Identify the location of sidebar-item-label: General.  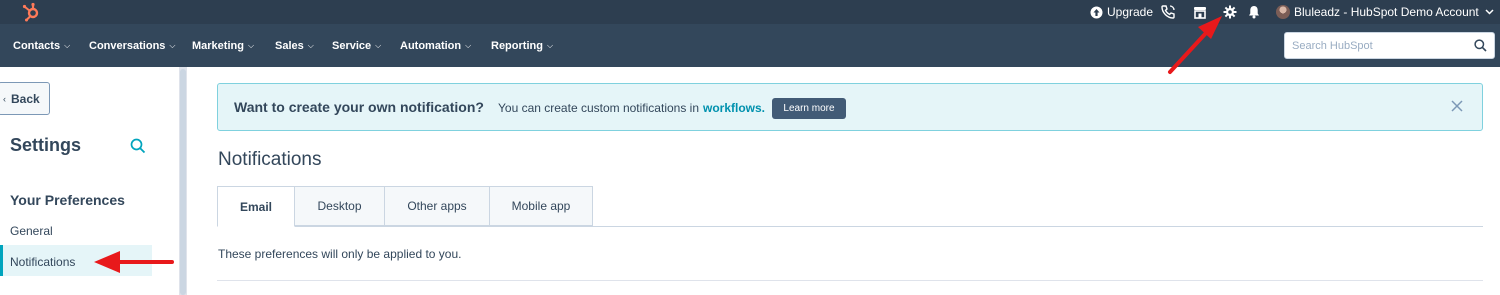
(31, 231).